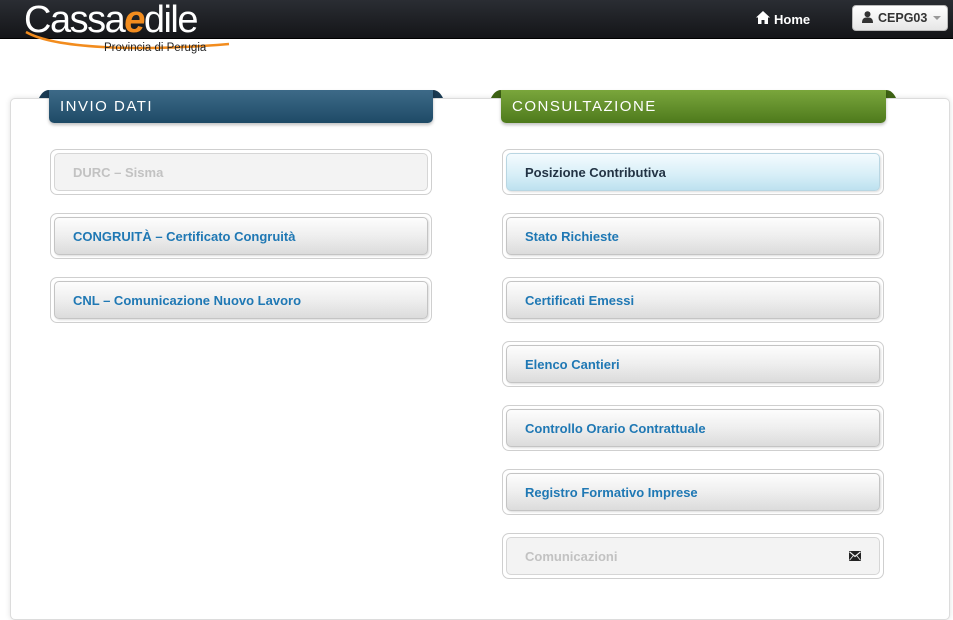  Describe the element at coordinates (595, 172) in the screenshot. I see `item-label: Posizione Contributiva` at that location.